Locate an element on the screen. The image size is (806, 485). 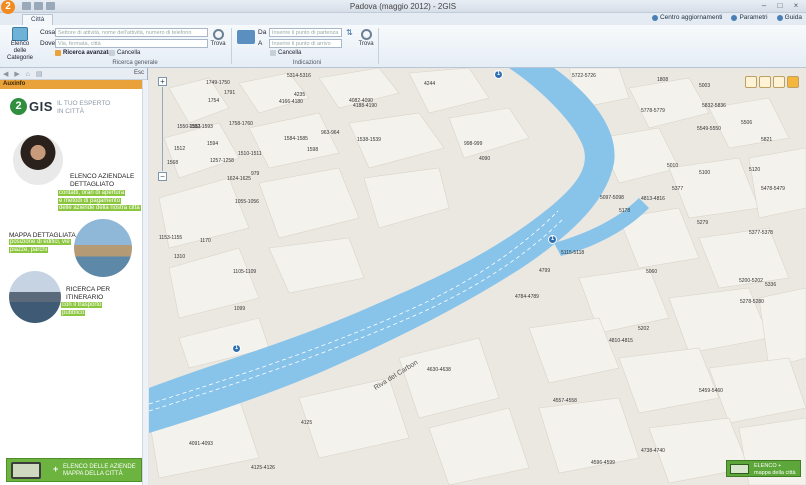
block-itinerary-title: Ricerca per itinerario is located at coordinates (88, 293).